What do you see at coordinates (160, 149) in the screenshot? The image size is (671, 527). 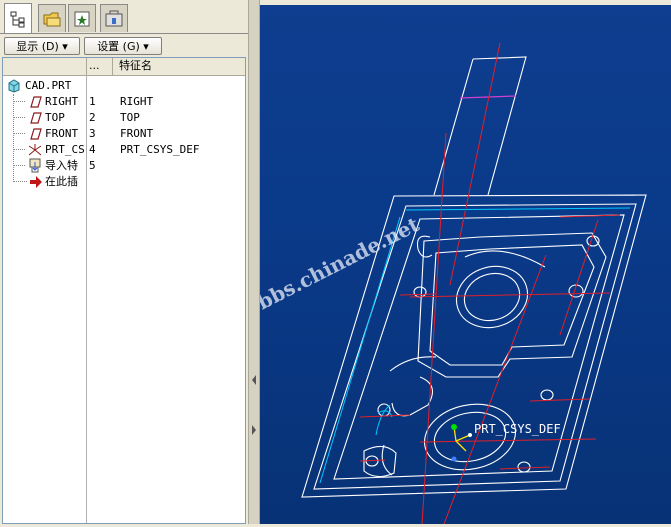 I see `feature-name: PRT_CSYS_DEF` at bounding box center [160, 149].